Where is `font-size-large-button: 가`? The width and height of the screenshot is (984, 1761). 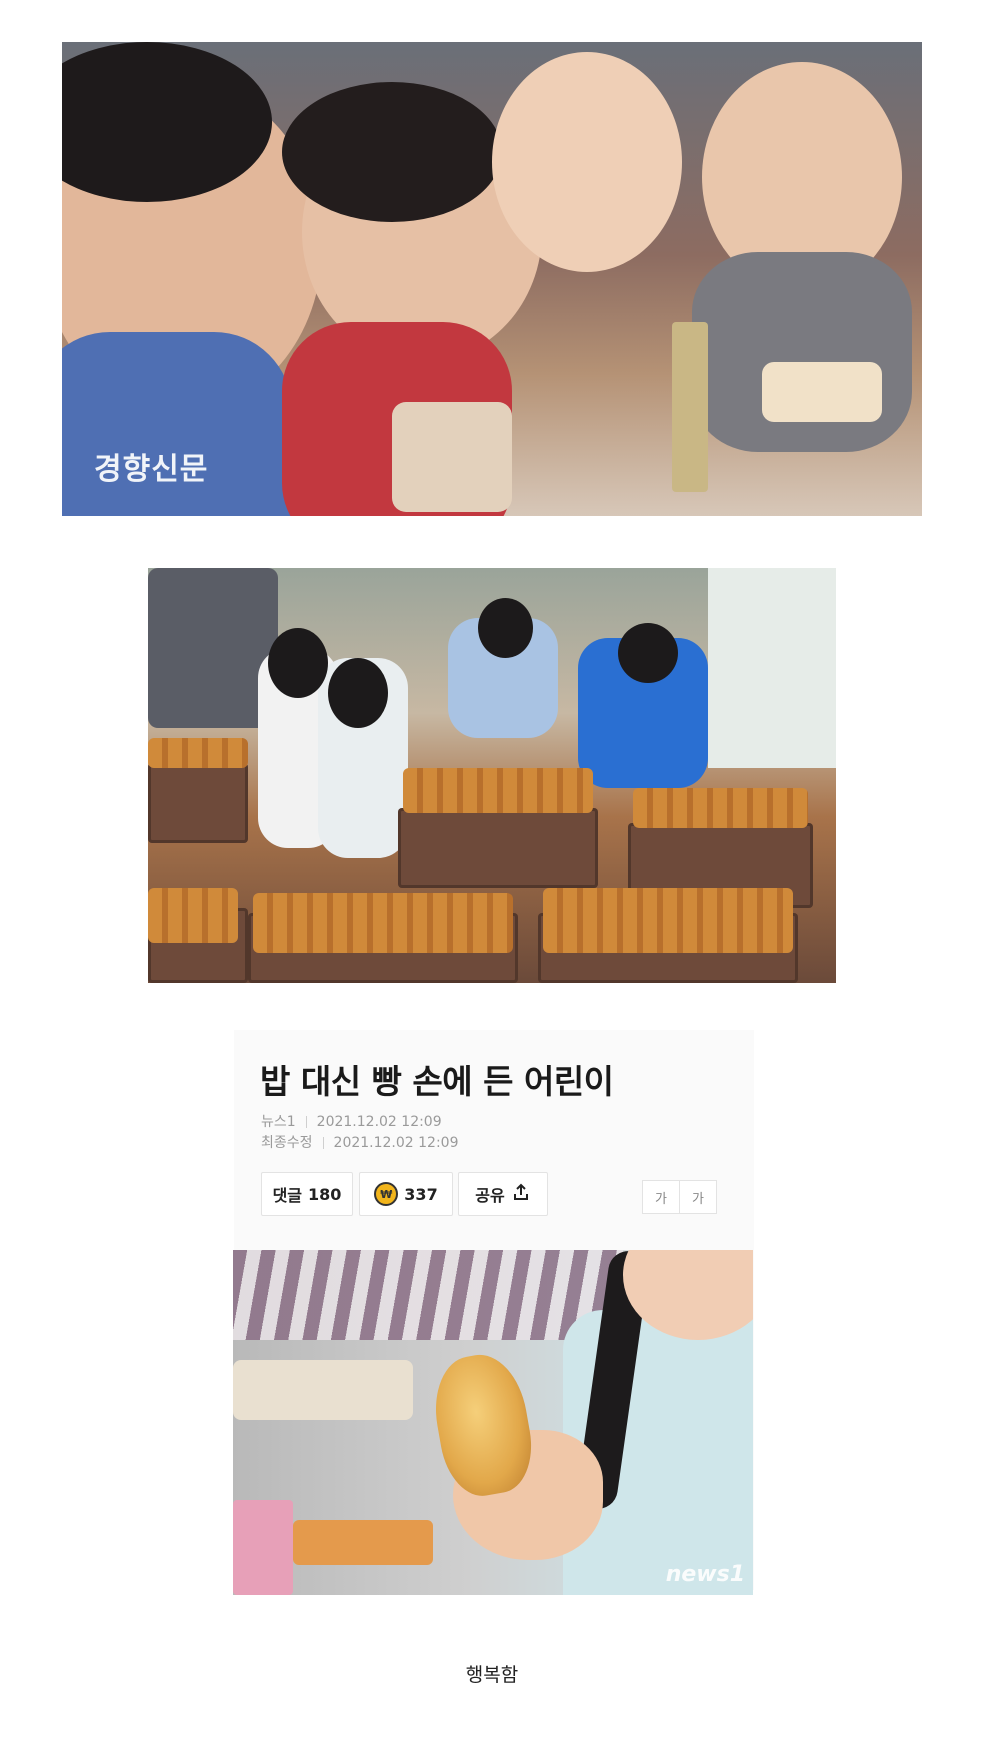
font-size-large-button: 가 is located at coordinates (698, 1197).